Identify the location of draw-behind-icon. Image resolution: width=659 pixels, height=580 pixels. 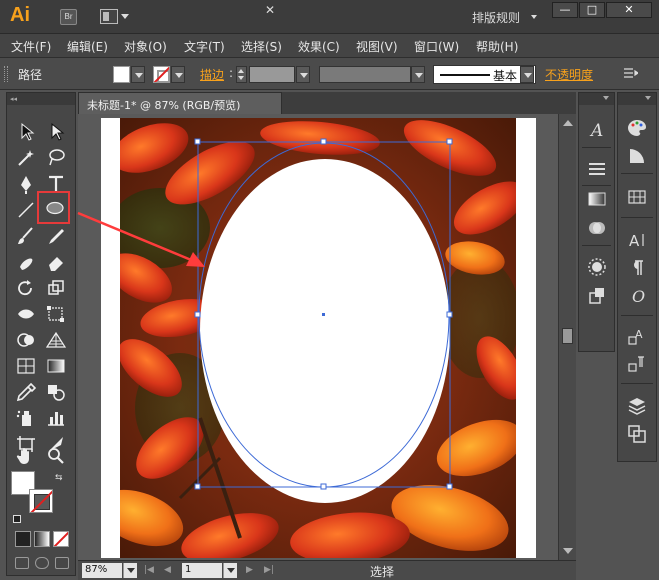
(42, 563).